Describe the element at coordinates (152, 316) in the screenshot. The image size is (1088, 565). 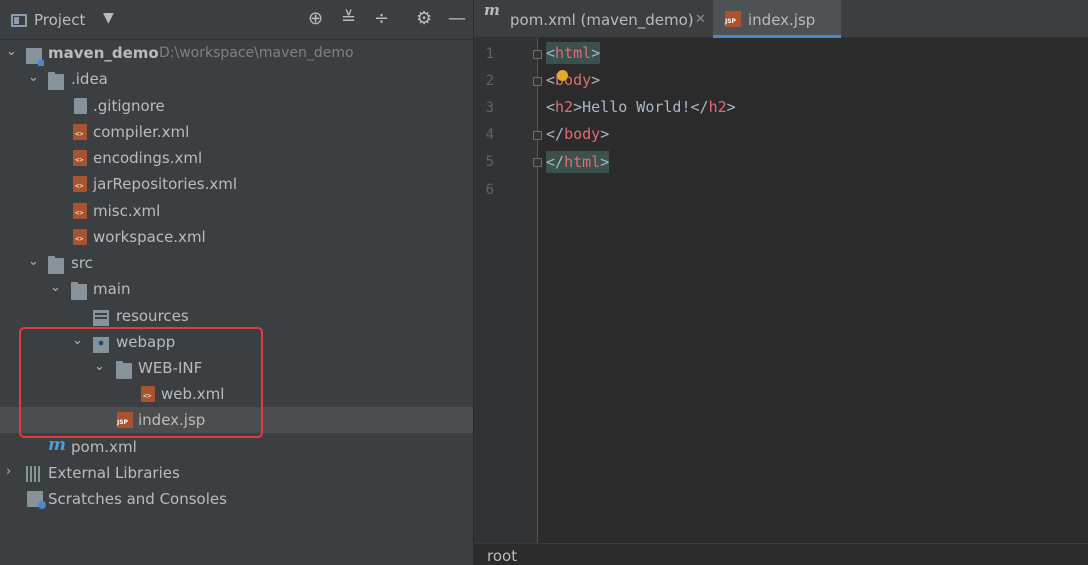
I see `tree-item-label: resources` at that location.